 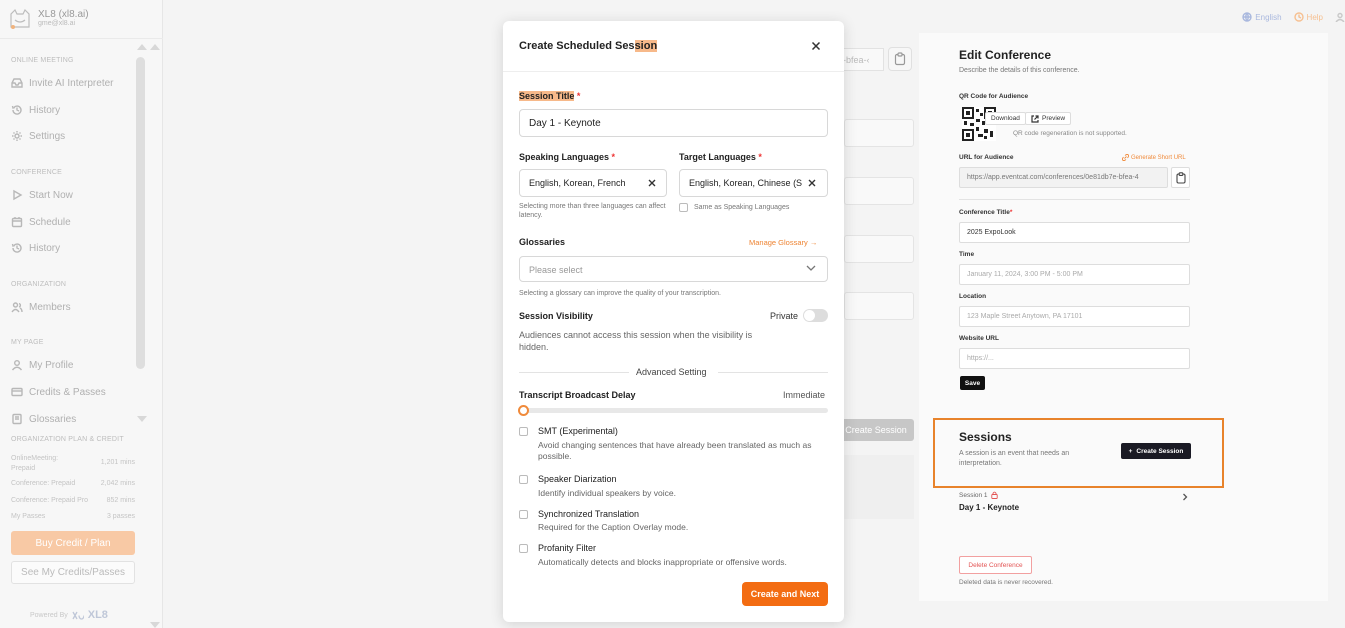 What do you see at coordinates (1262, 17) in the screenshot?
I see `language-selector: English` at bounding box center [1262, 17].